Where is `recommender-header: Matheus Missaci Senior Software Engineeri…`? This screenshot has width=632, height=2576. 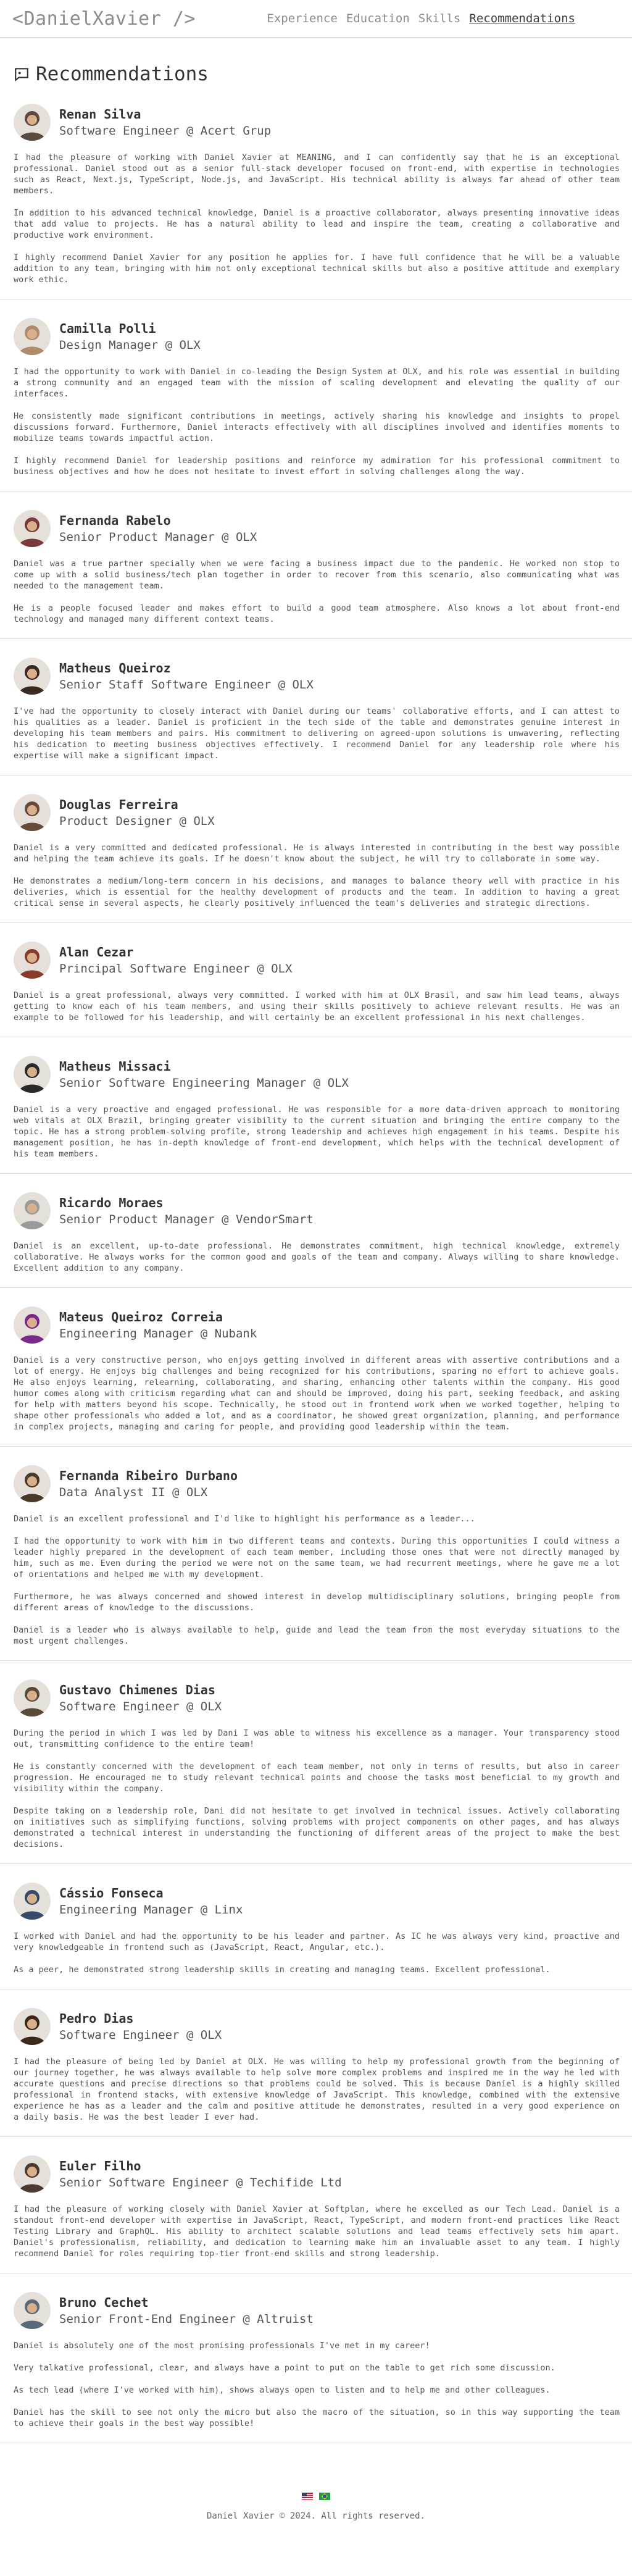 recommender-header: Matheus Missaci Senior Software Engineeri… is located at coordinates (317, 1074).